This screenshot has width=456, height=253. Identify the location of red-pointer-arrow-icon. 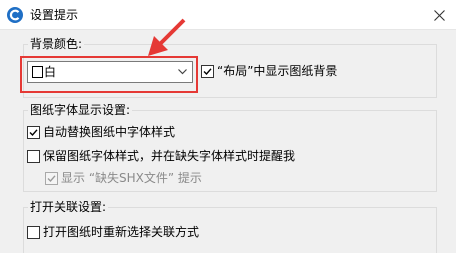
(167, 37).